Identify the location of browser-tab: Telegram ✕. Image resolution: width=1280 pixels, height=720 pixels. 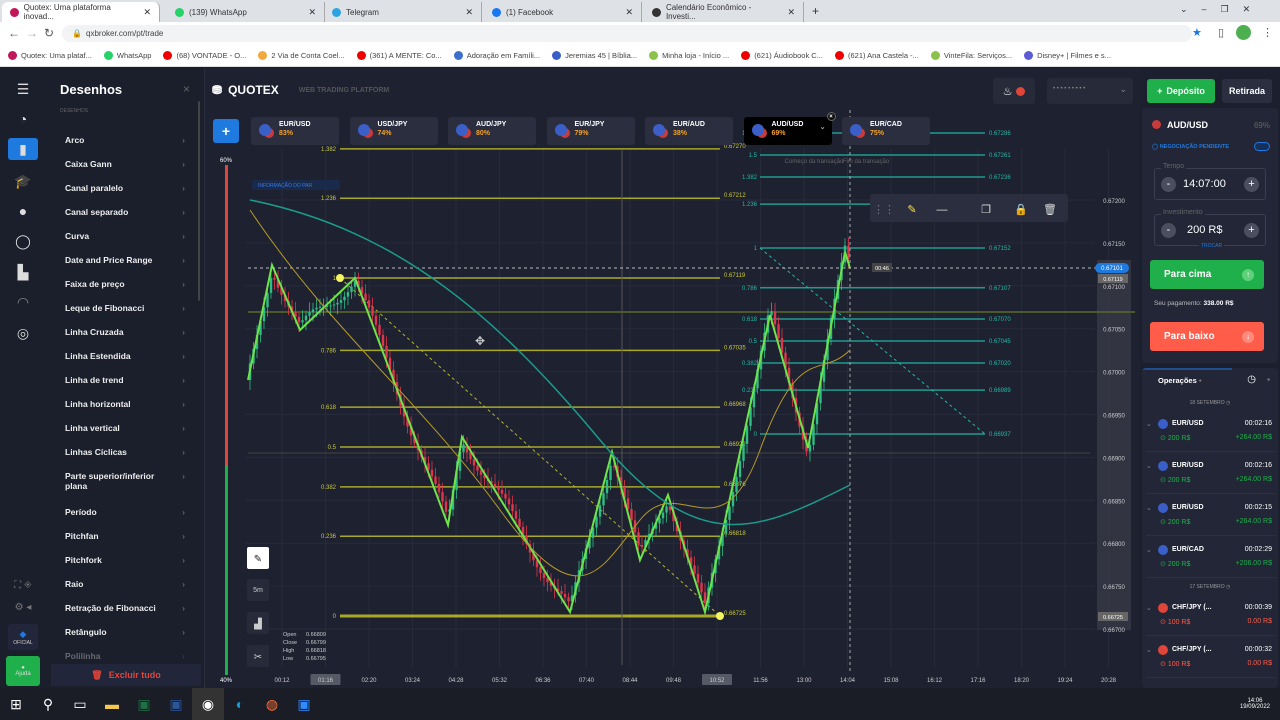
(403, 12).